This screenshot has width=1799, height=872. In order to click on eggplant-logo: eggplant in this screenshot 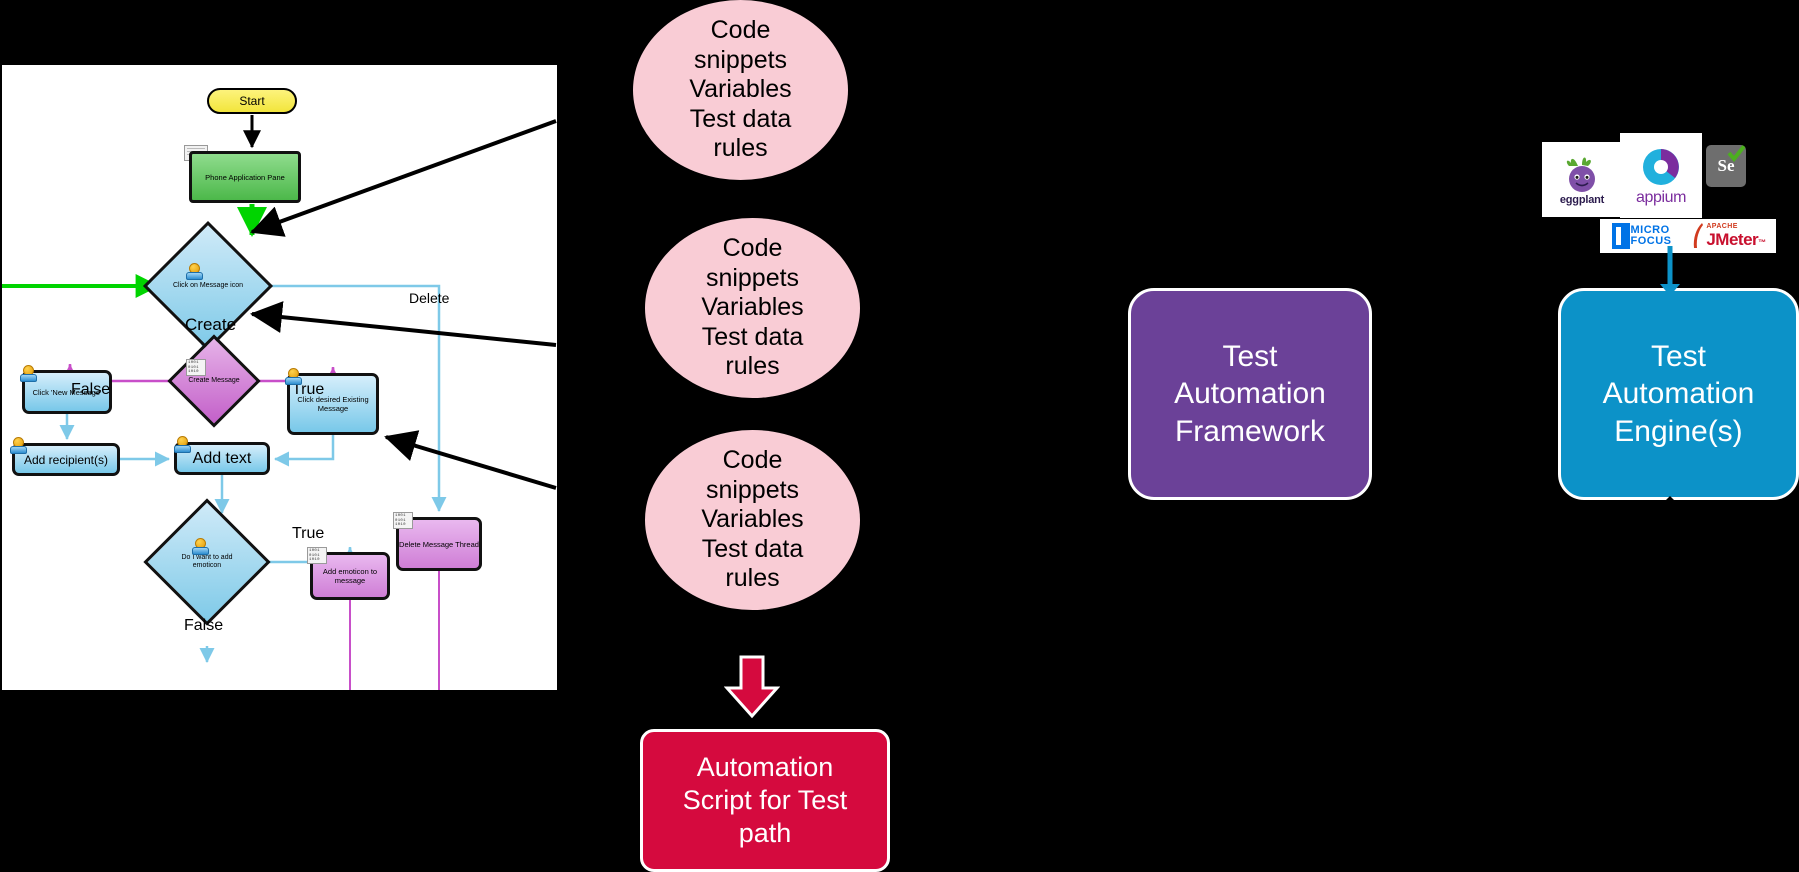, I will do `click(1582, 179)`.